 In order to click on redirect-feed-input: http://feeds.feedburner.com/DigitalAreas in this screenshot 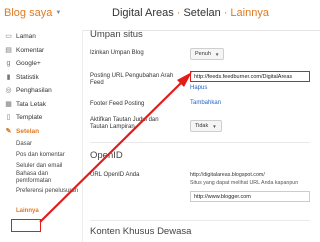, I will do `click(250, 76)`.